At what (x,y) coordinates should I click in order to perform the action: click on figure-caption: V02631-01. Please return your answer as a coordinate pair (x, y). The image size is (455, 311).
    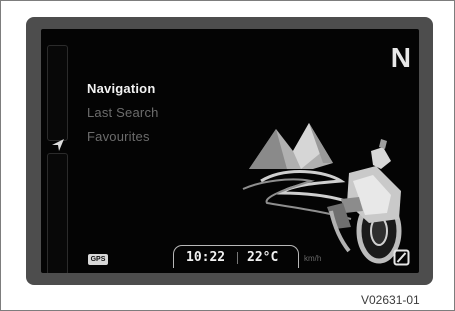
    Looking at the image, I should click on (390, 300).